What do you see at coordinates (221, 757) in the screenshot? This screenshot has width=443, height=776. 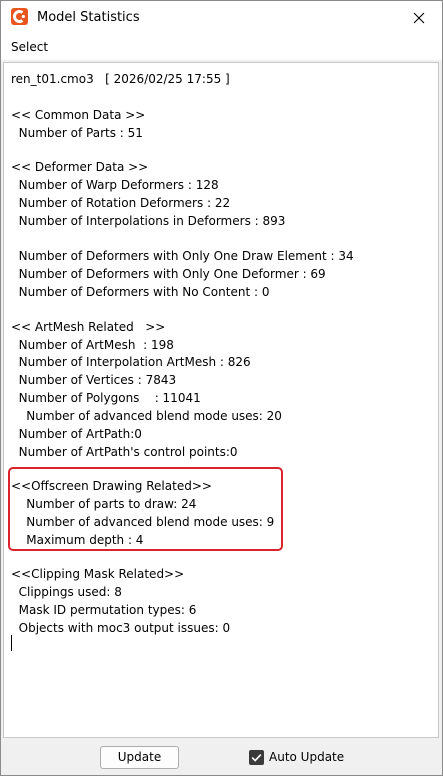 I see `footer-bar: Update Auto Update` at bounding box center [221, 757].